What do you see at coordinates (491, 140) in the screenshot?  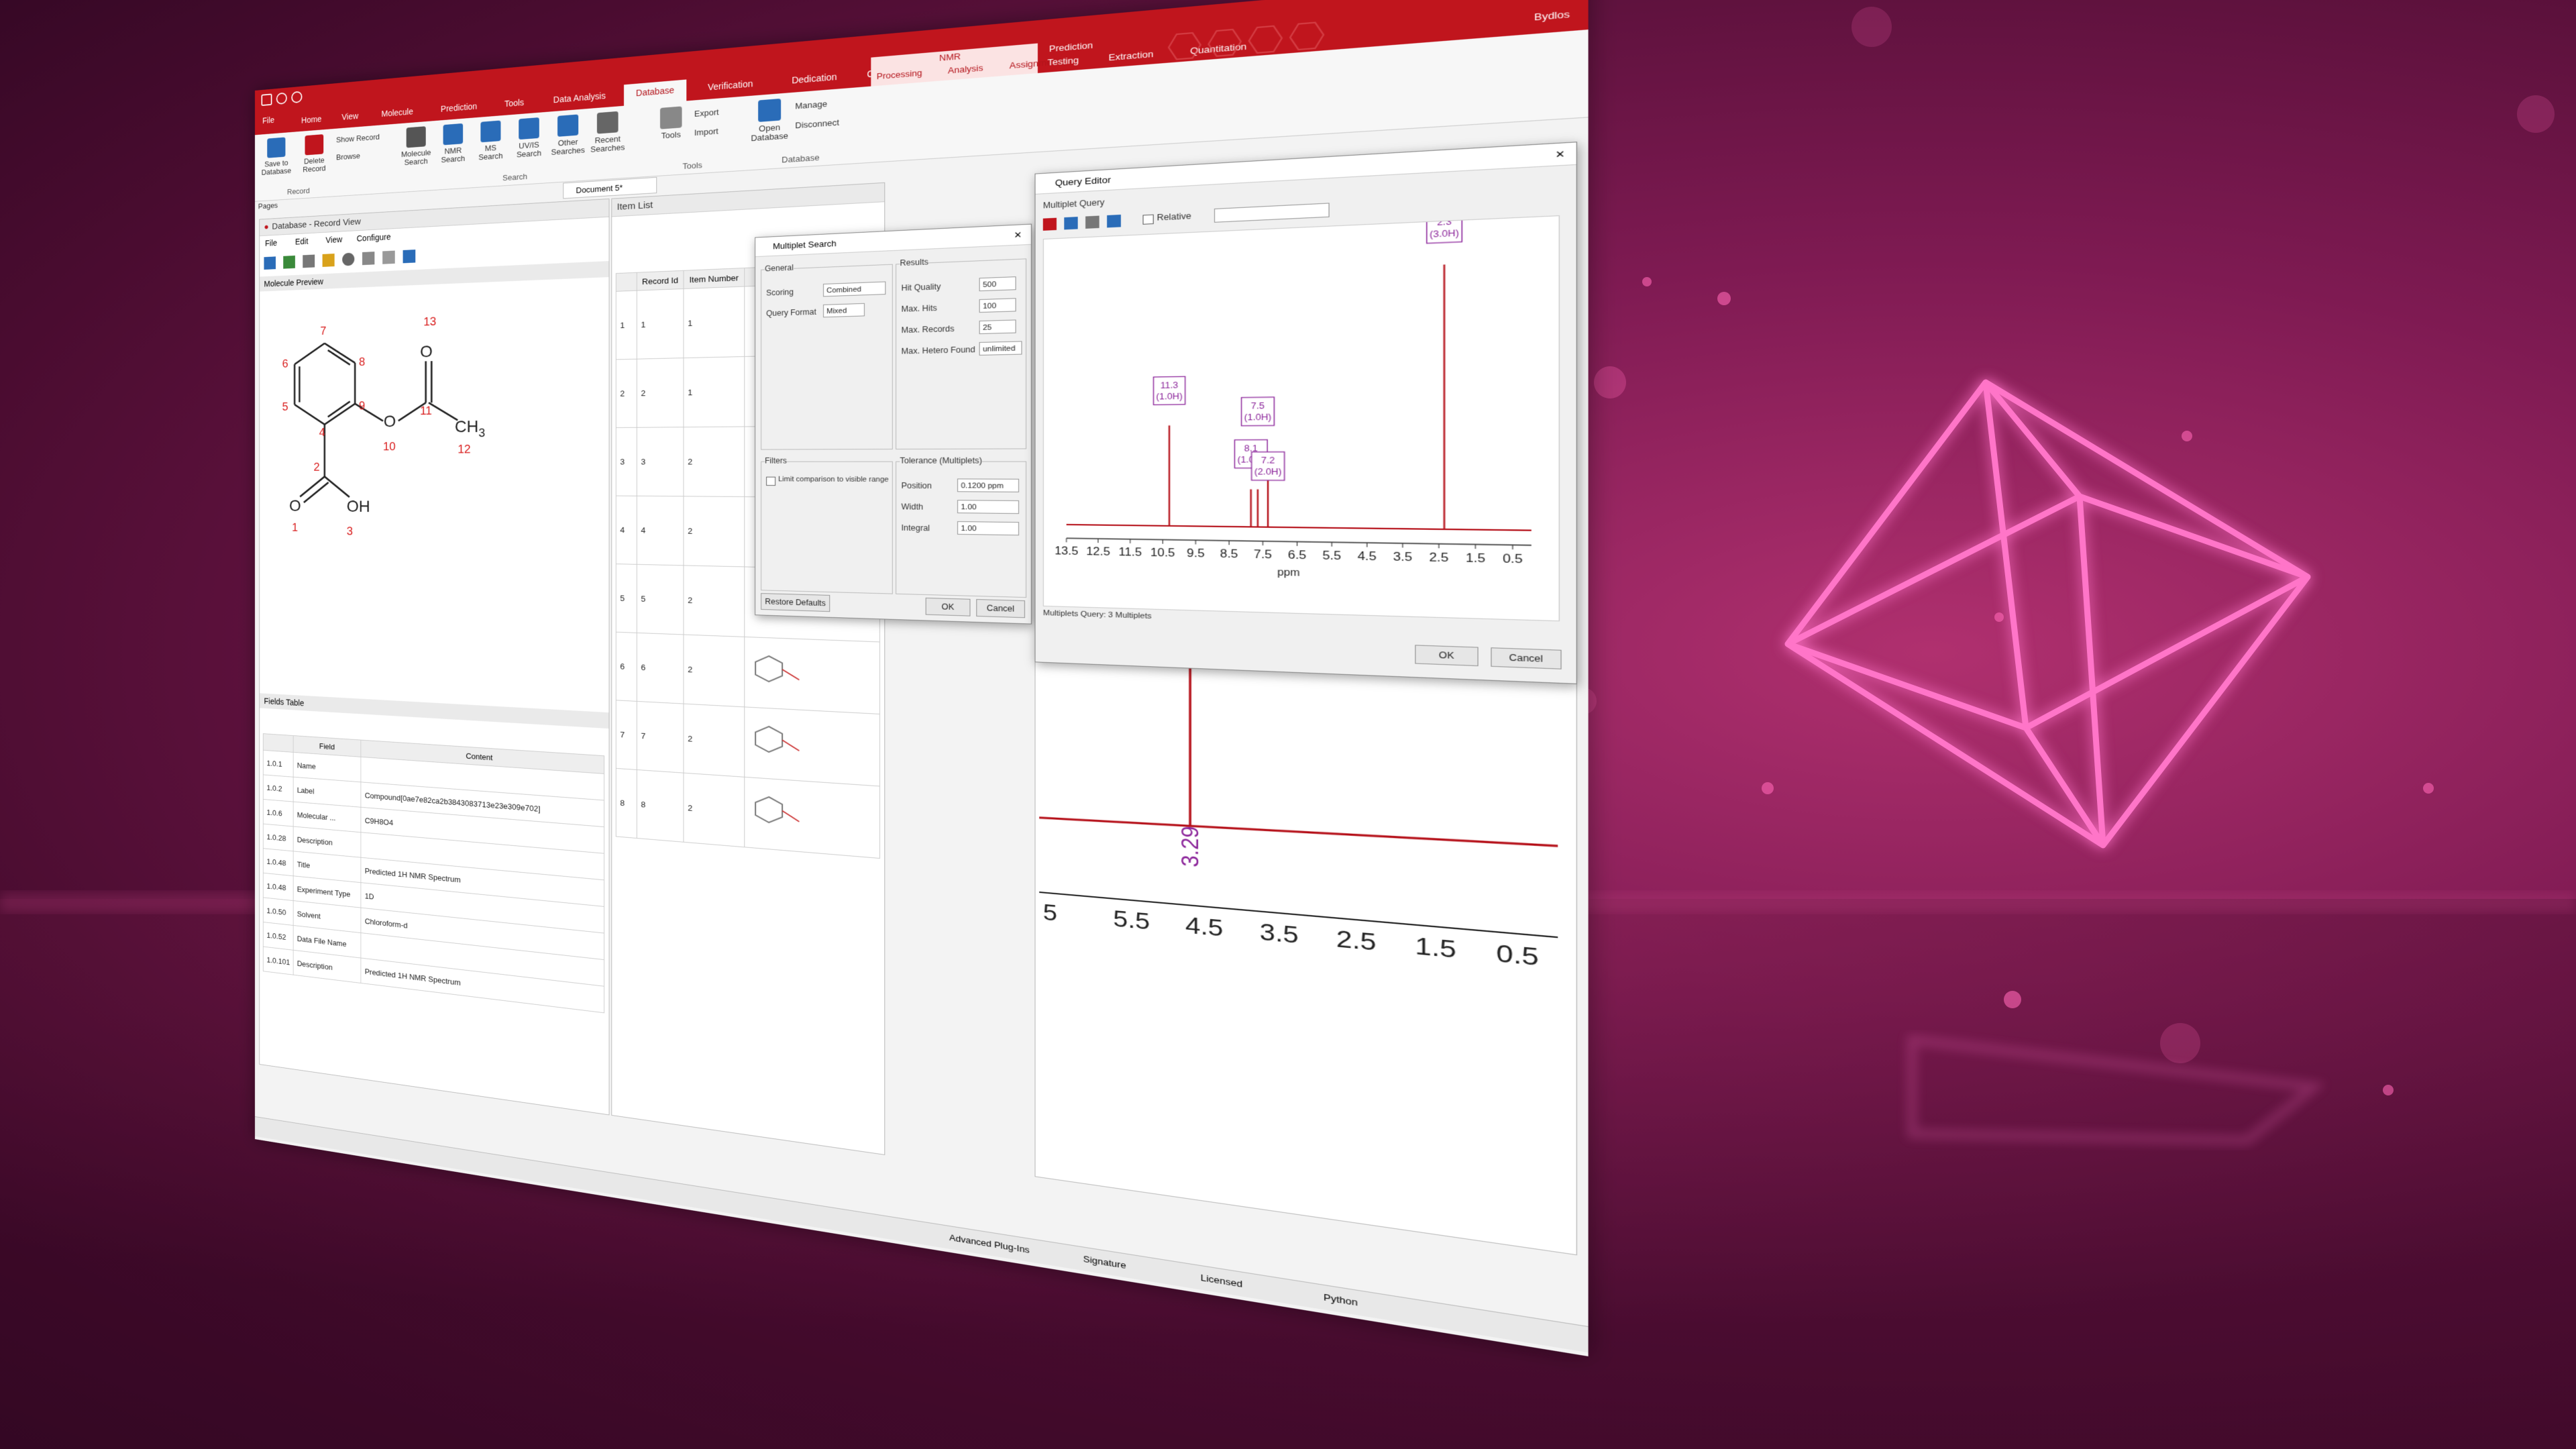 I see `search-btn-2: MS Search` at bounding box center [491, 140].